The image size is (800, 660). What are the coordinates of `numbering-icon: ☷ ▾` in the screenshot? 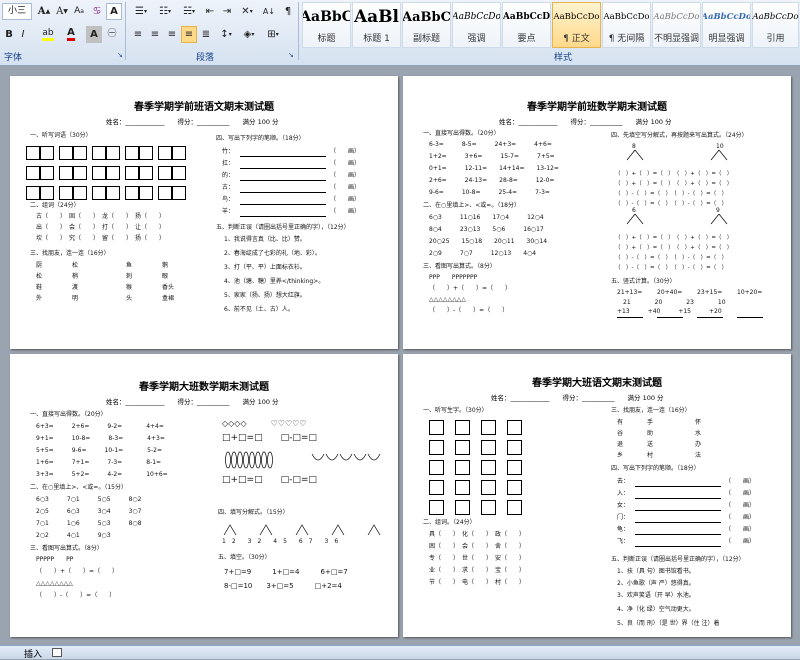 It's located at (165, 11).